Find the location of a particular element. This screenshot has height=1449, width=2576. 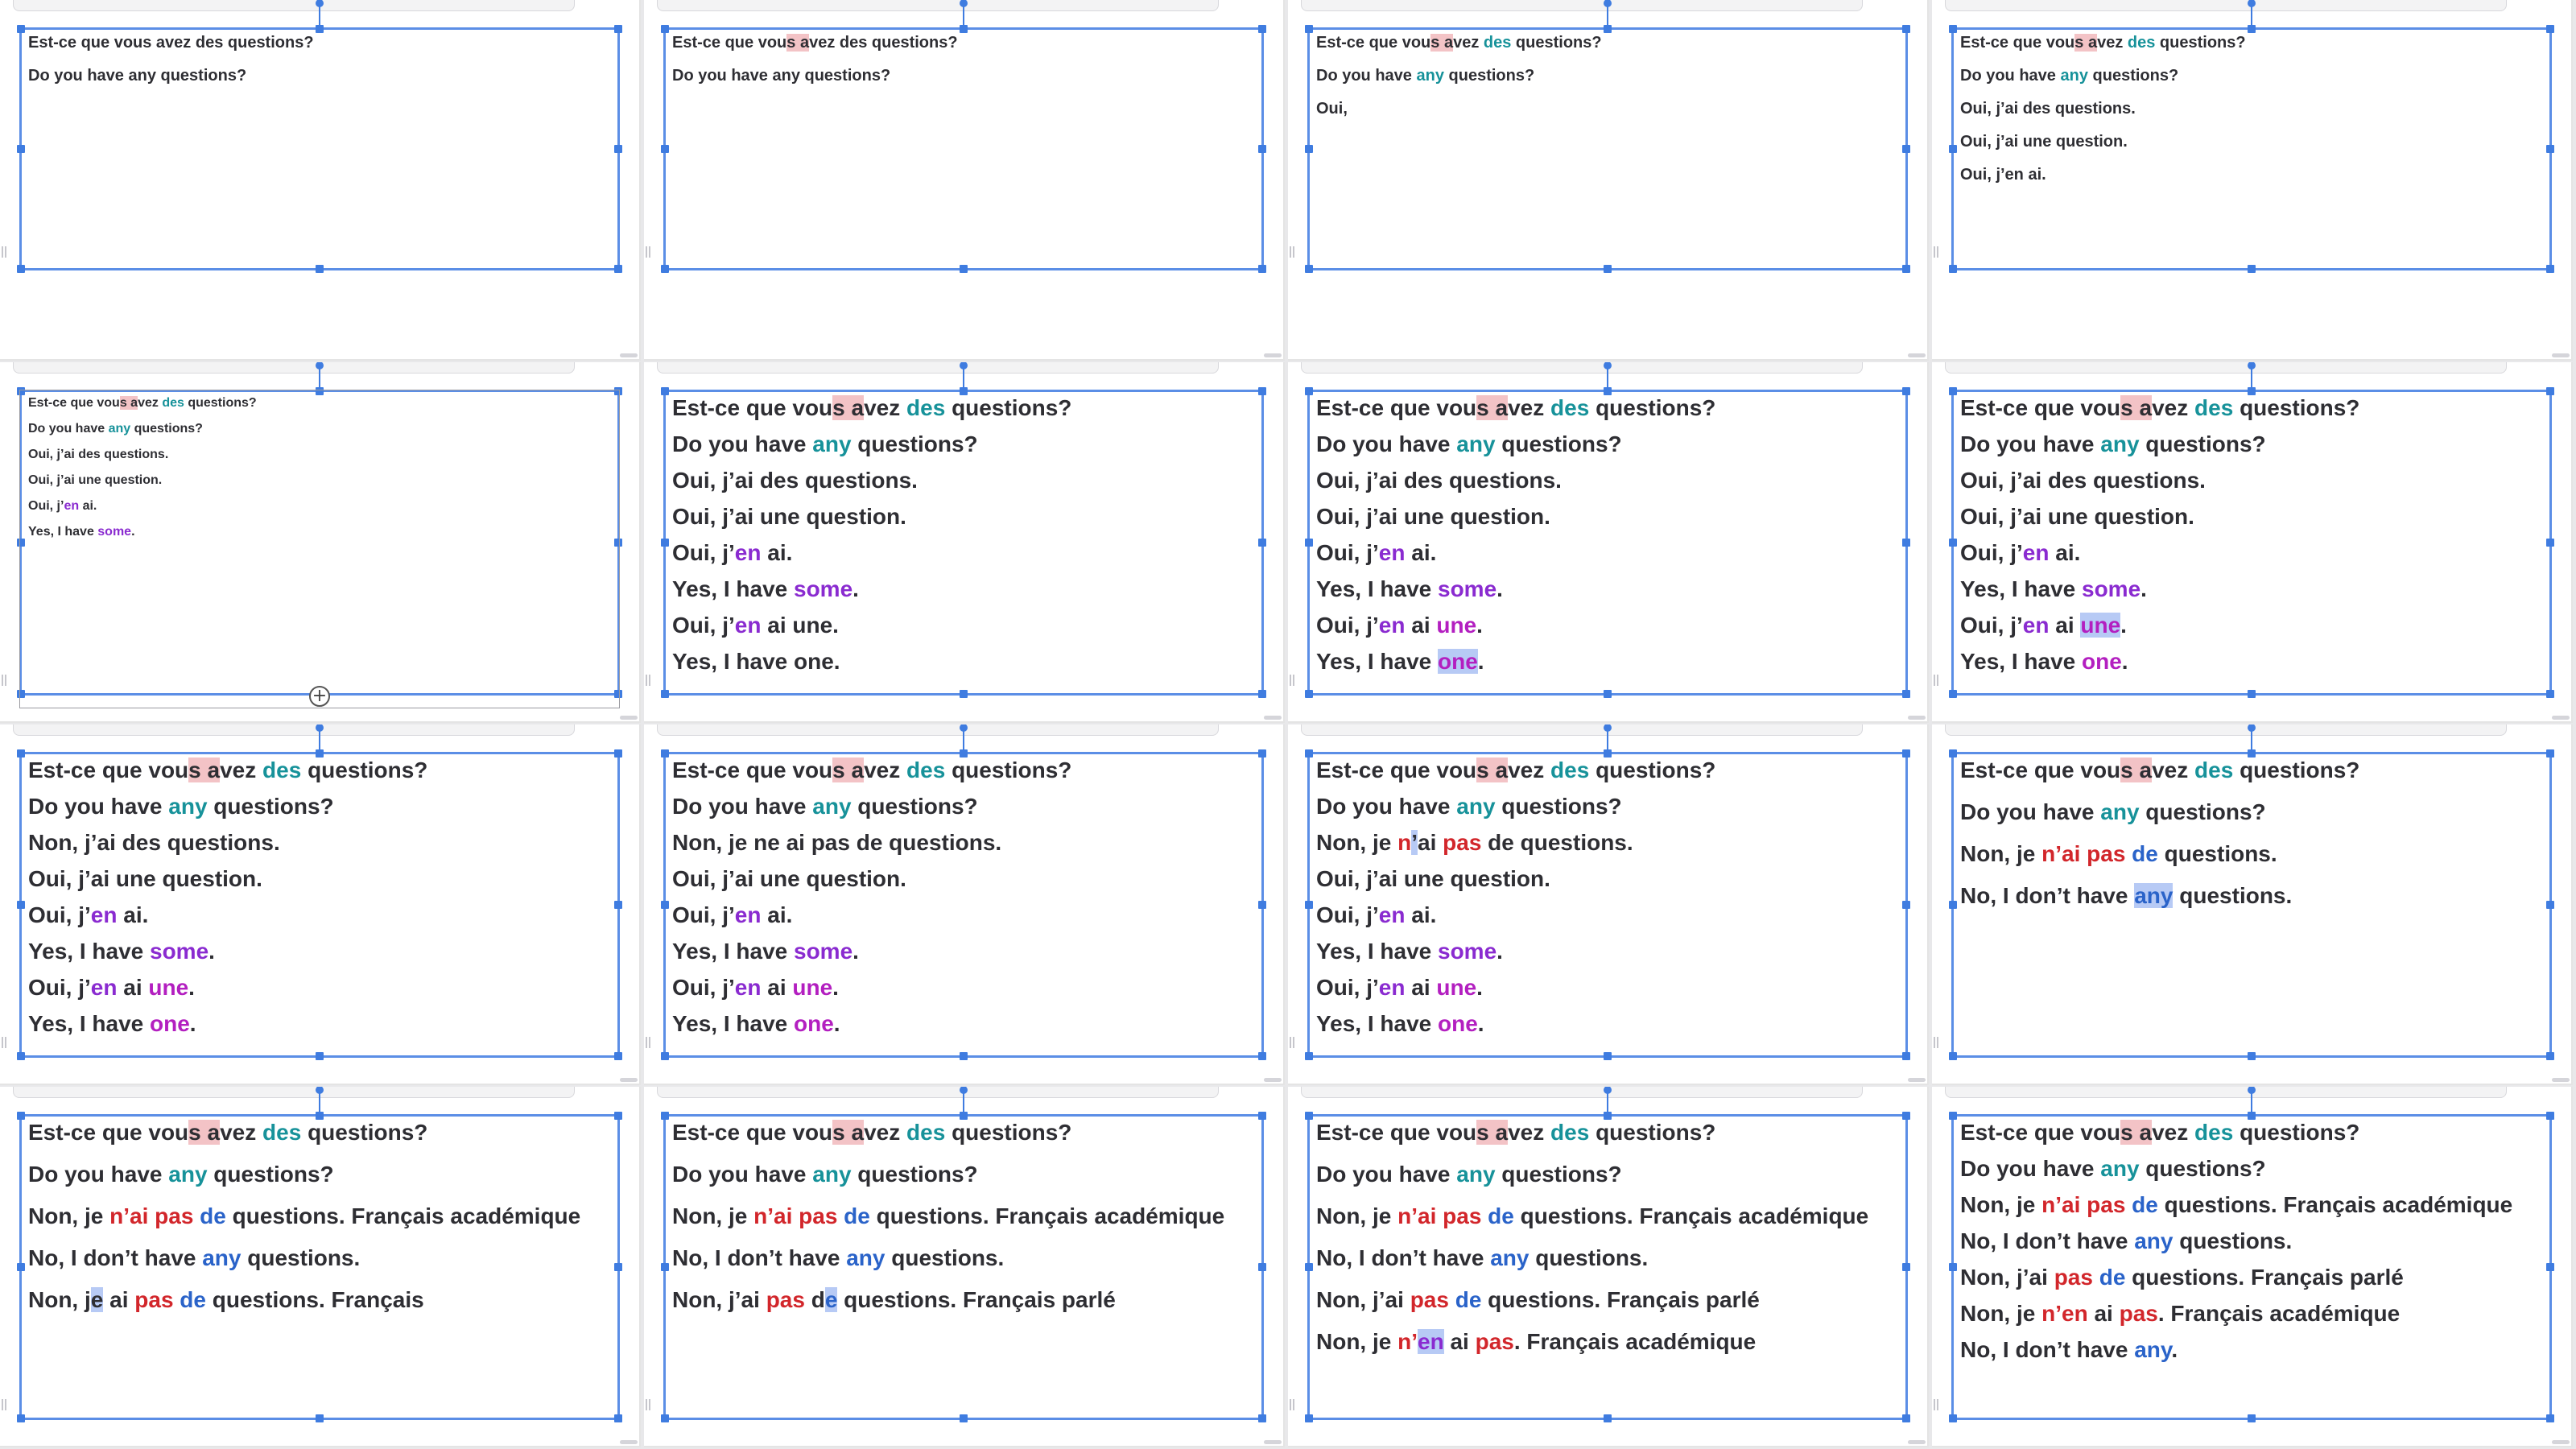

text-line: No, I don’t have any questions. is located at coordinates (2251, 895).